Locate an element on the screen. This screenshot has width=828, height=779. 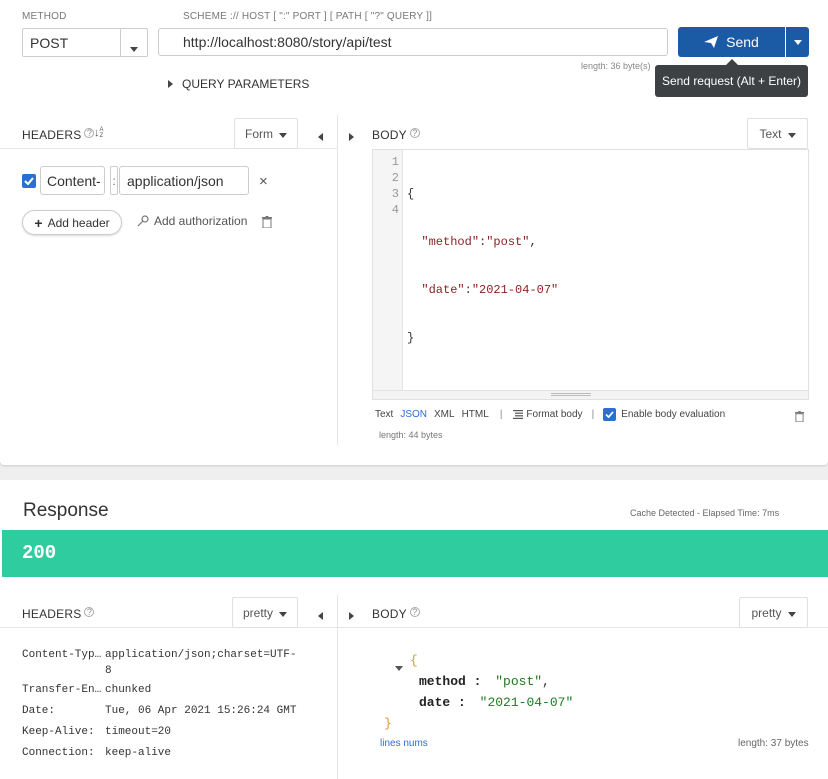
response-body-mode-value: pretty is located at coordinates (766, 612).